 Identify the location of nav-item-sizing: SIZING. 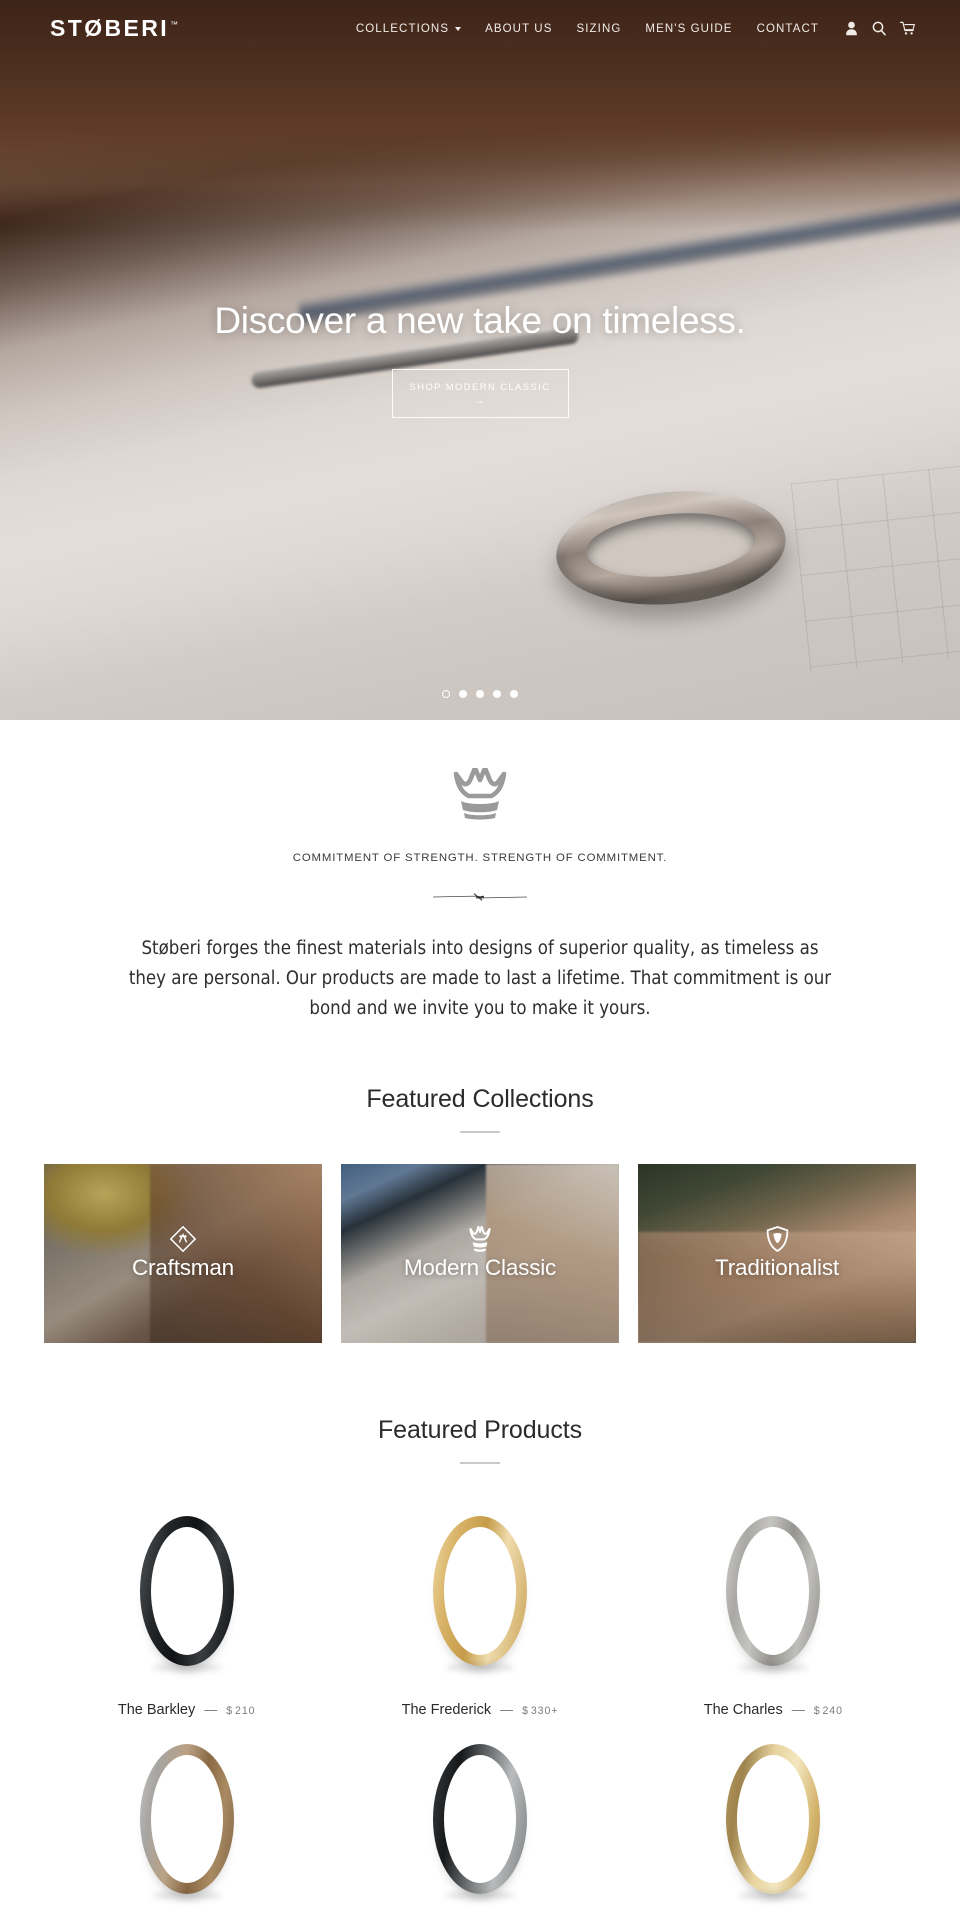
(598, 29).